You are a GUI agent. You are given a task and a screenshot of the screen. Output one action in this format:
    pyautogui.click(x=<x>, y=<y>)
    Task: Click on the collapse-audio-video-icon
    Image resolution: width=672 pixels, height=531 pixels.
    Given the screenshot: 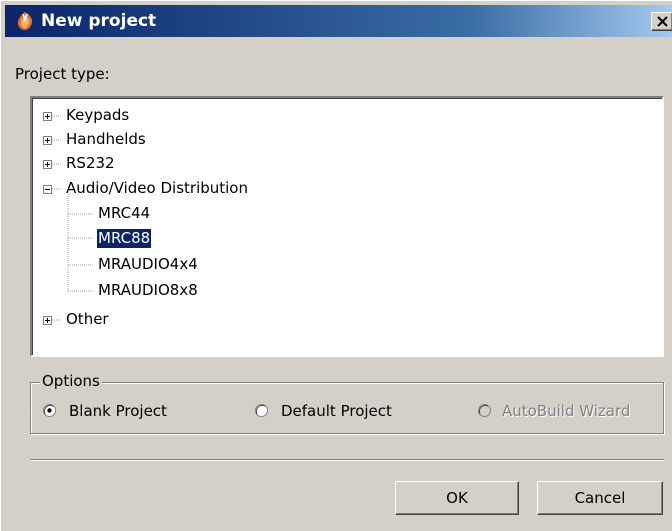 What is the action you would take?
    pyautogui.click(x=47, y=189)
    